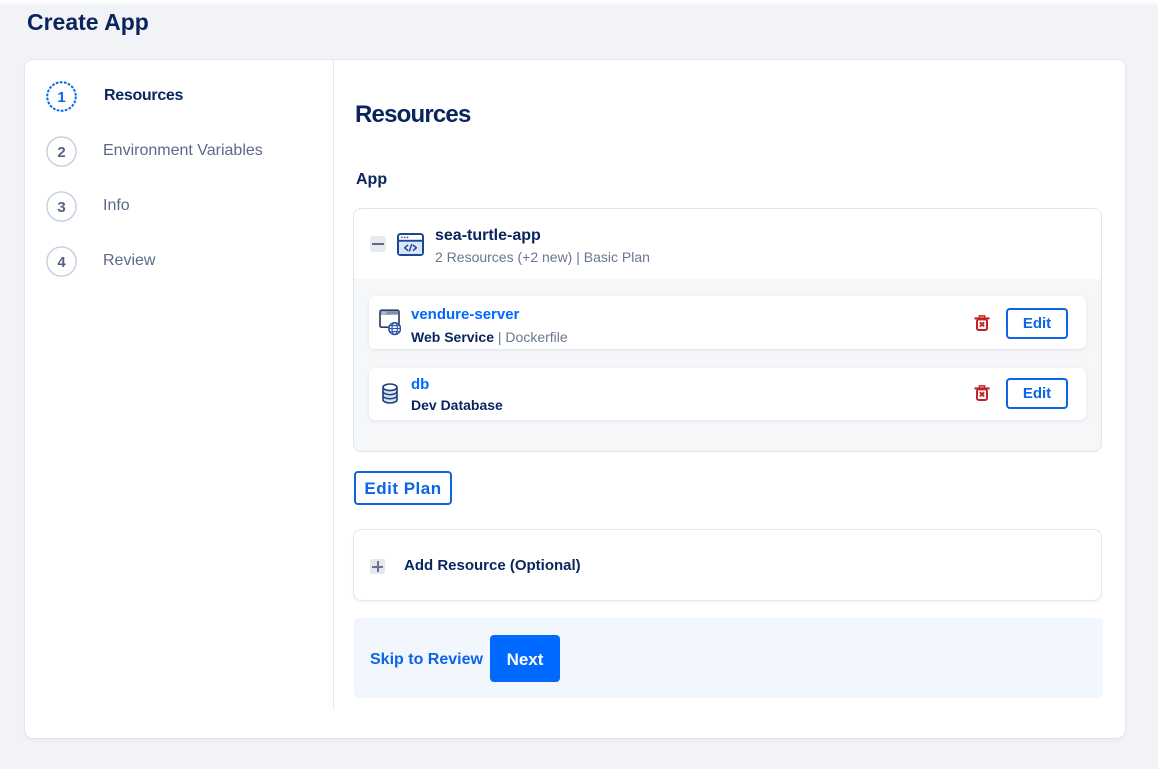  What do you see at coordinates (61, 97) in the screenshot?
I see `svg-text: 1` at bounding box center [61, 97].